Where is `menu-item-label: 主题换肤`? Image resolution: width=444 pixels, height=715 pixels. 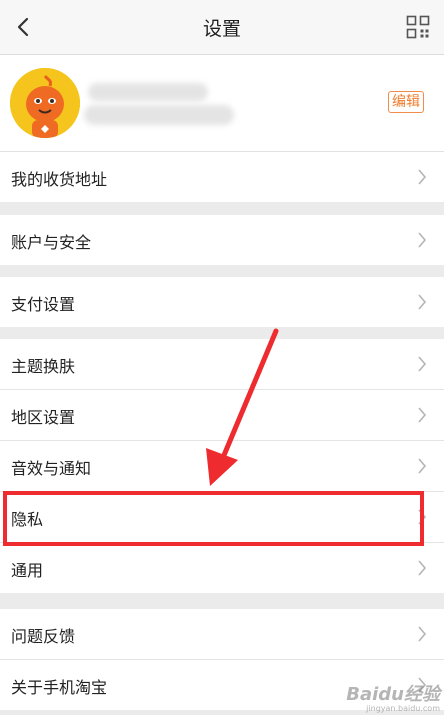 menu-item-label: 主题换肤 is located at coordinates (43, 366).